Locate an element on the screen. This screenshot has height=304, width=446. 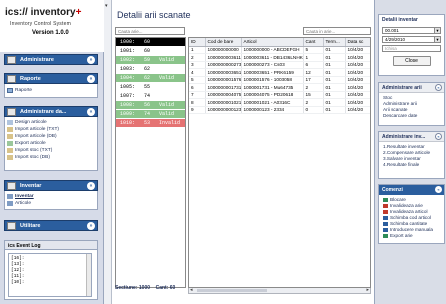
menu-item-articole: Articole is located at coordinates (51, 203).